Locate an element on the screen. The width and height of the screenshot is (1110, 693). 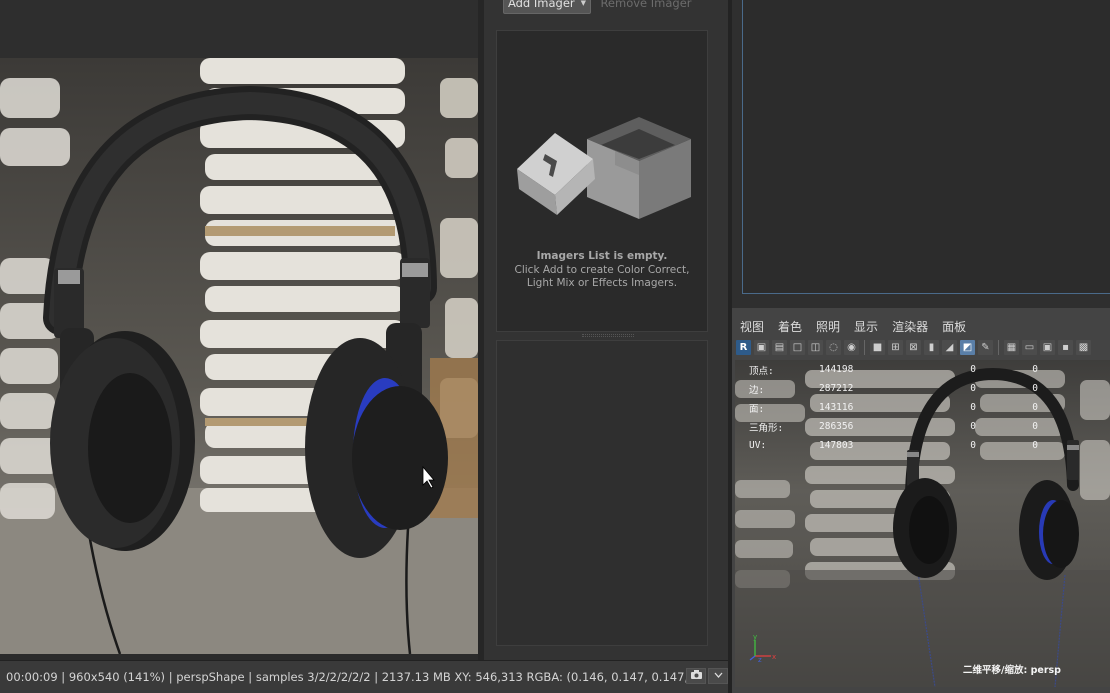
hud-row-vertices: 顶点: 144198 0 0 is located at coordinates (893, 369).